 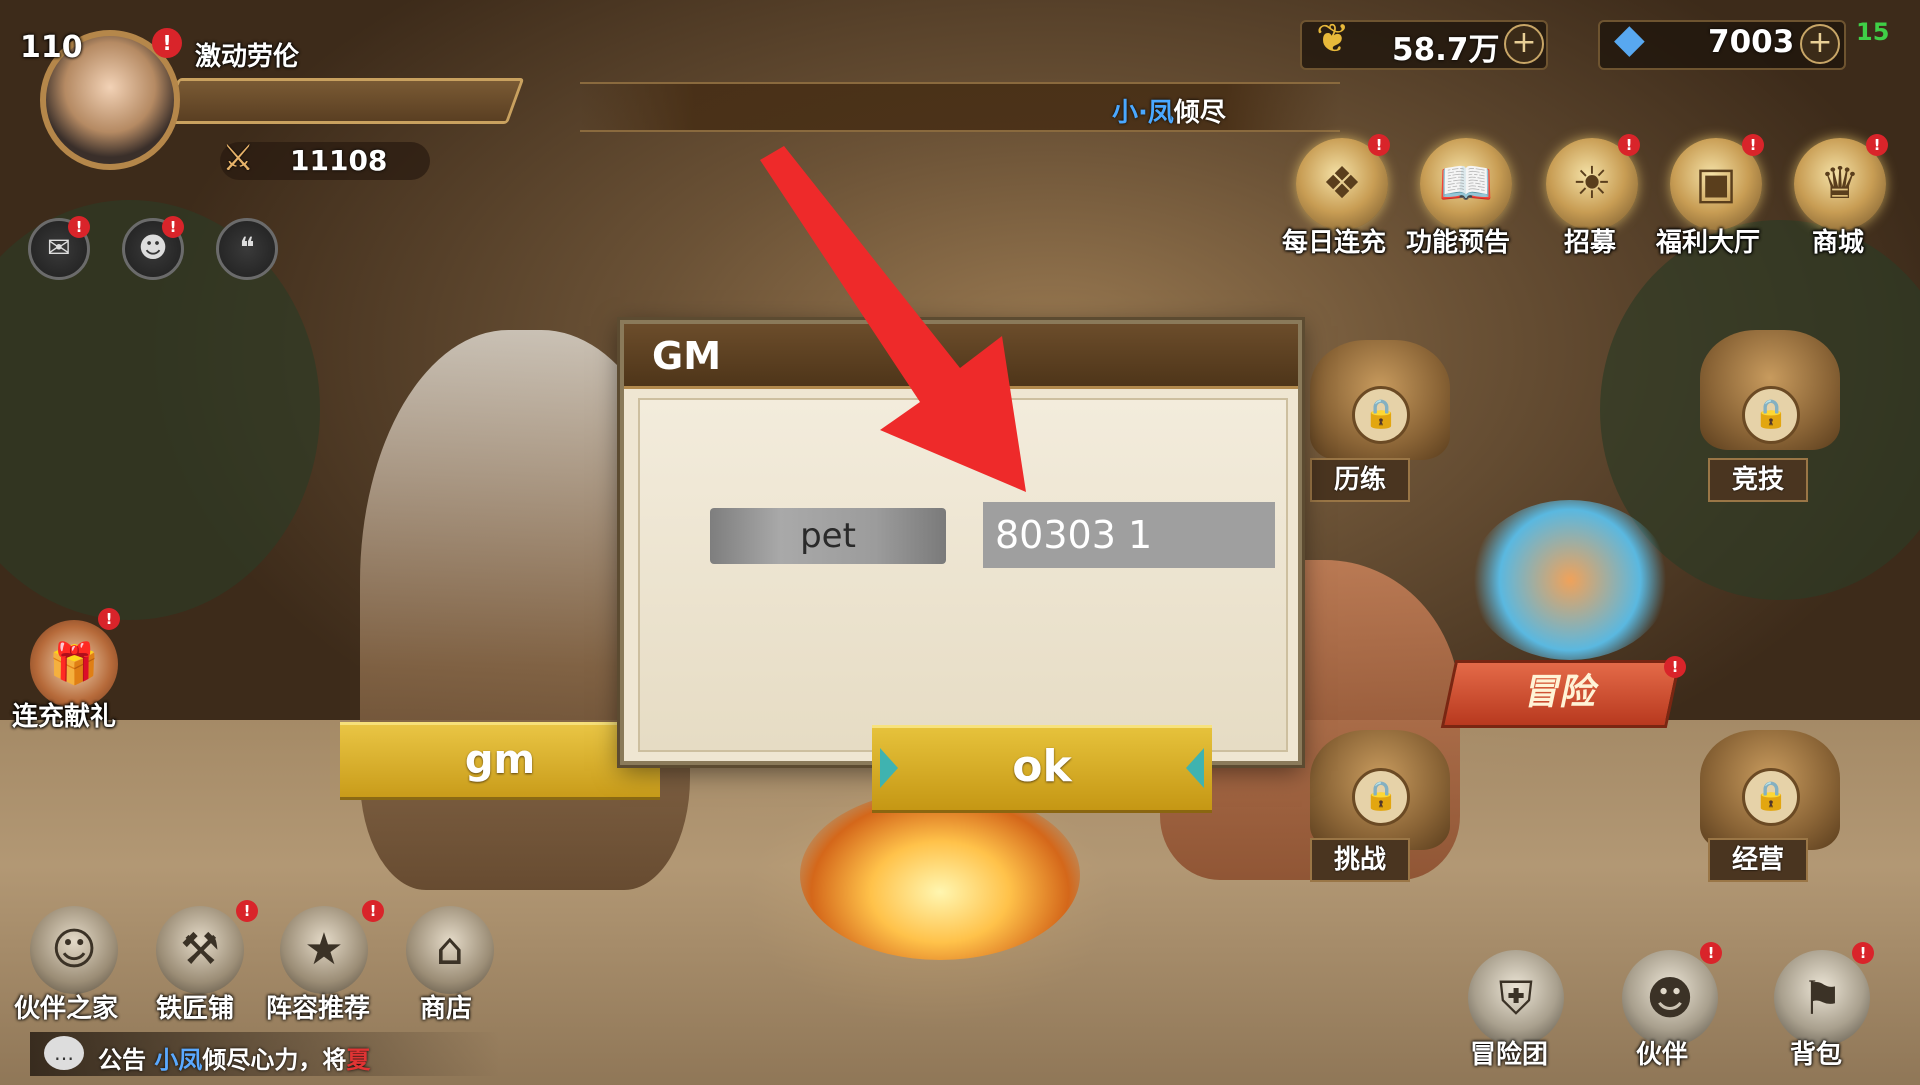 I want to click on recharge-gift-label: 连充献礼, so click(x=64, y=714).